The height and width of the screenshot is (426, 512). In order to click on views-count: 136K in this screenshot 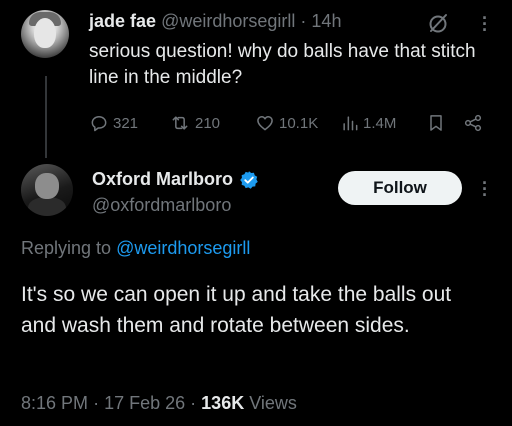, I will do `click(222, 403)`.